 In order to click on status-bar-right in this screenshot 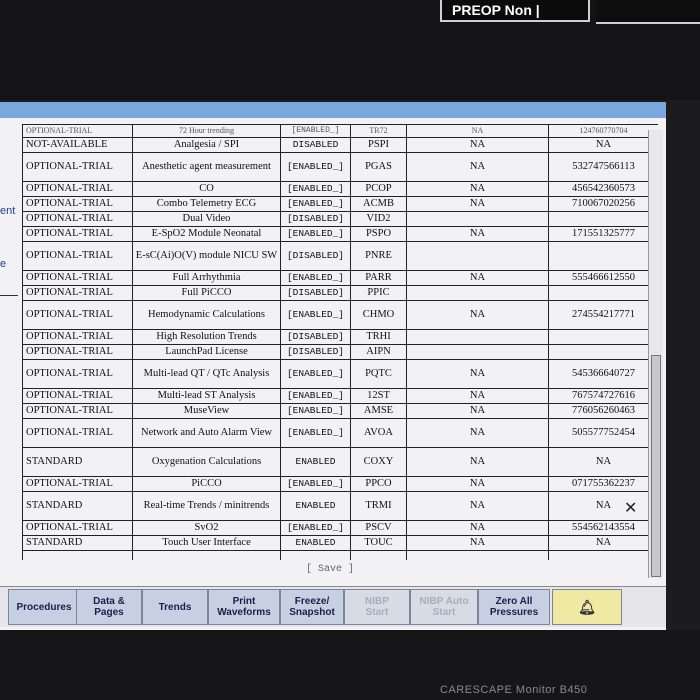, I will do `click(648, 12)`.